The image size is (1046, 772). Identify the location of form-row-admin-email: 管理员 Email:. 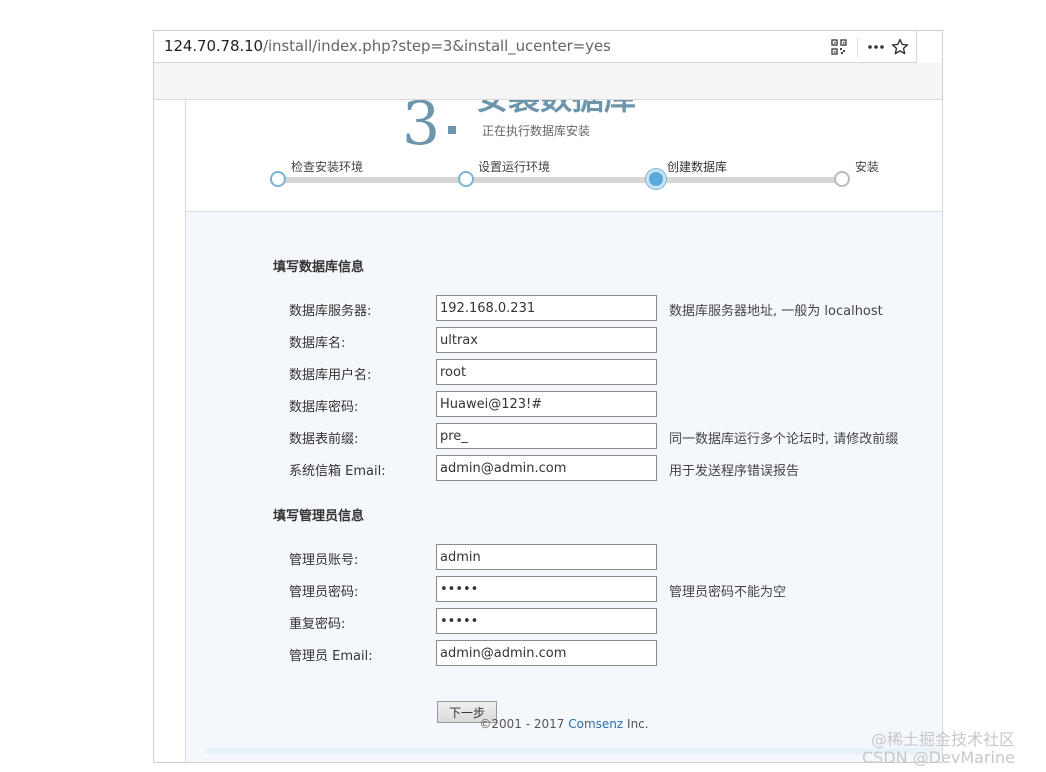
(564, 653).